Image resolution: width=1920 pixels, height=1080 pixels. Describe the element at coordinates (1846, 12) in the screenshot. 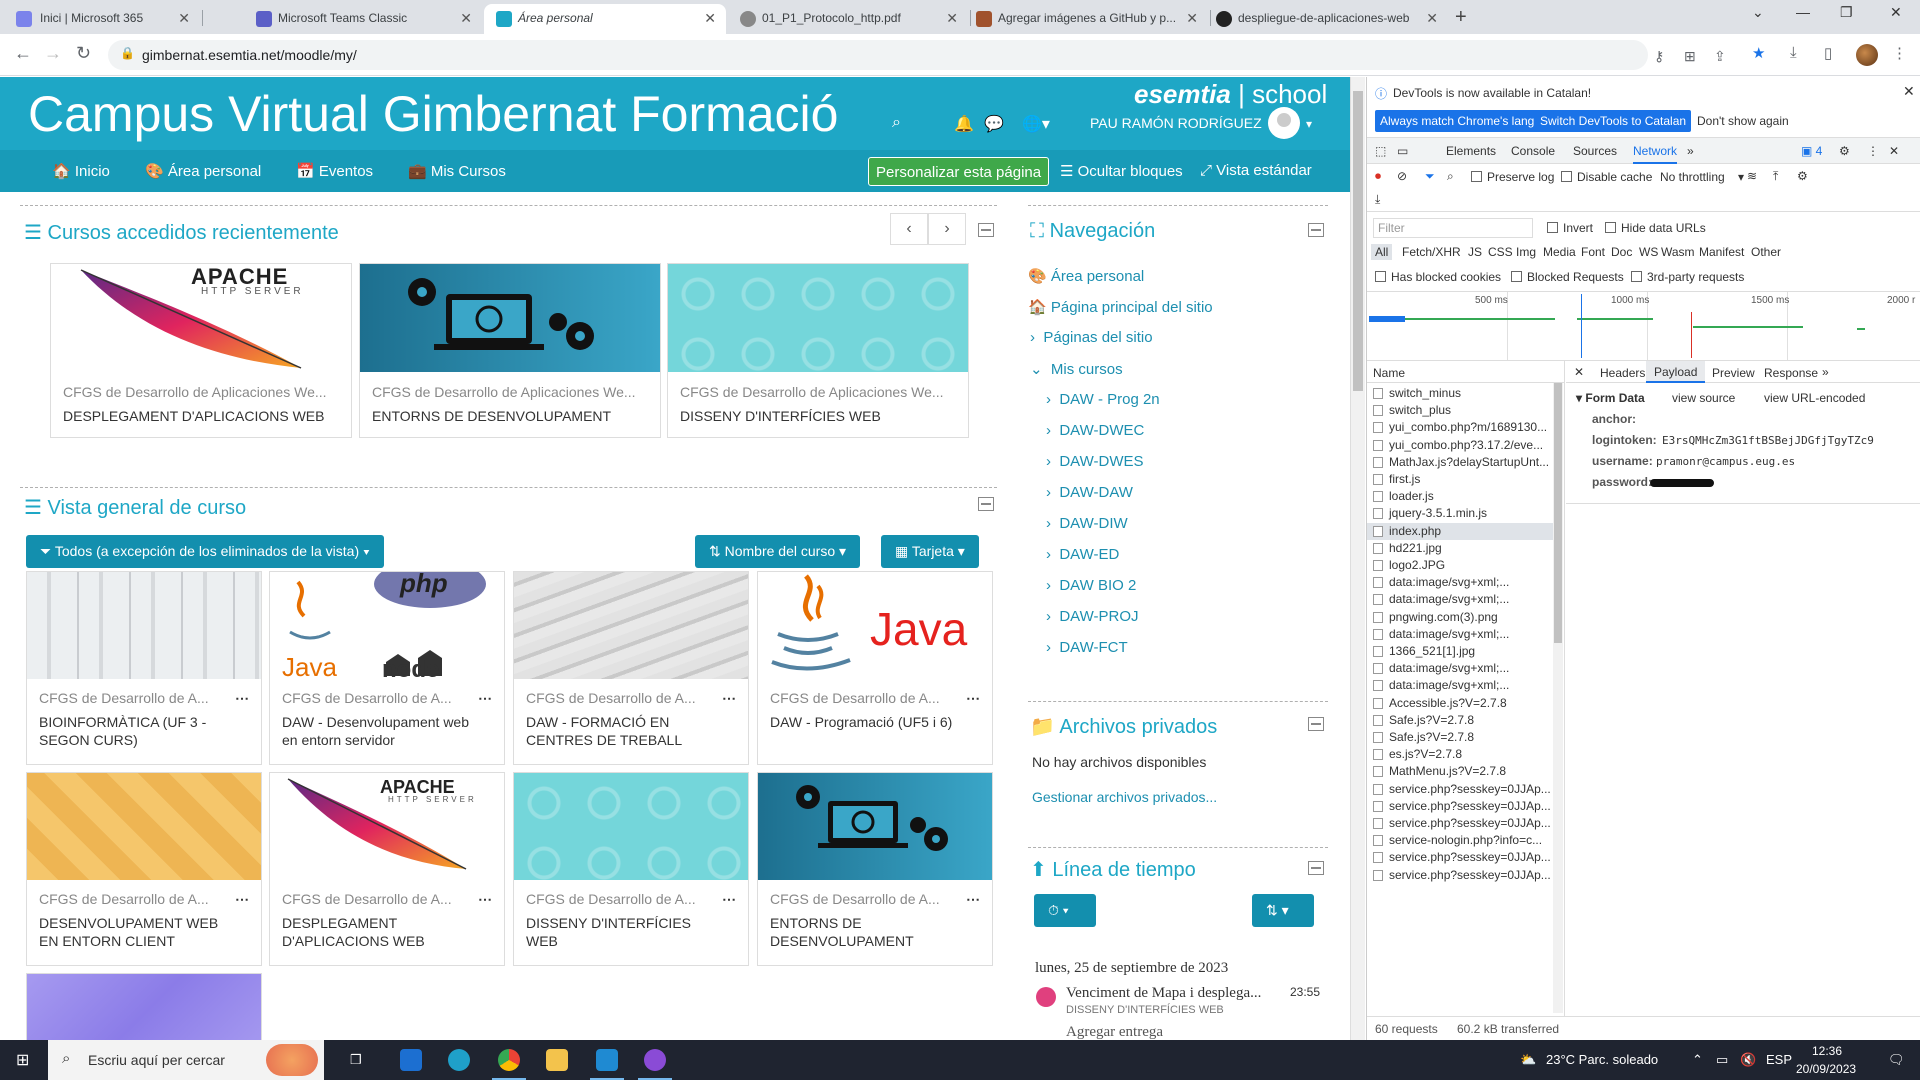

I see `restore-icon: ❐` at that location.